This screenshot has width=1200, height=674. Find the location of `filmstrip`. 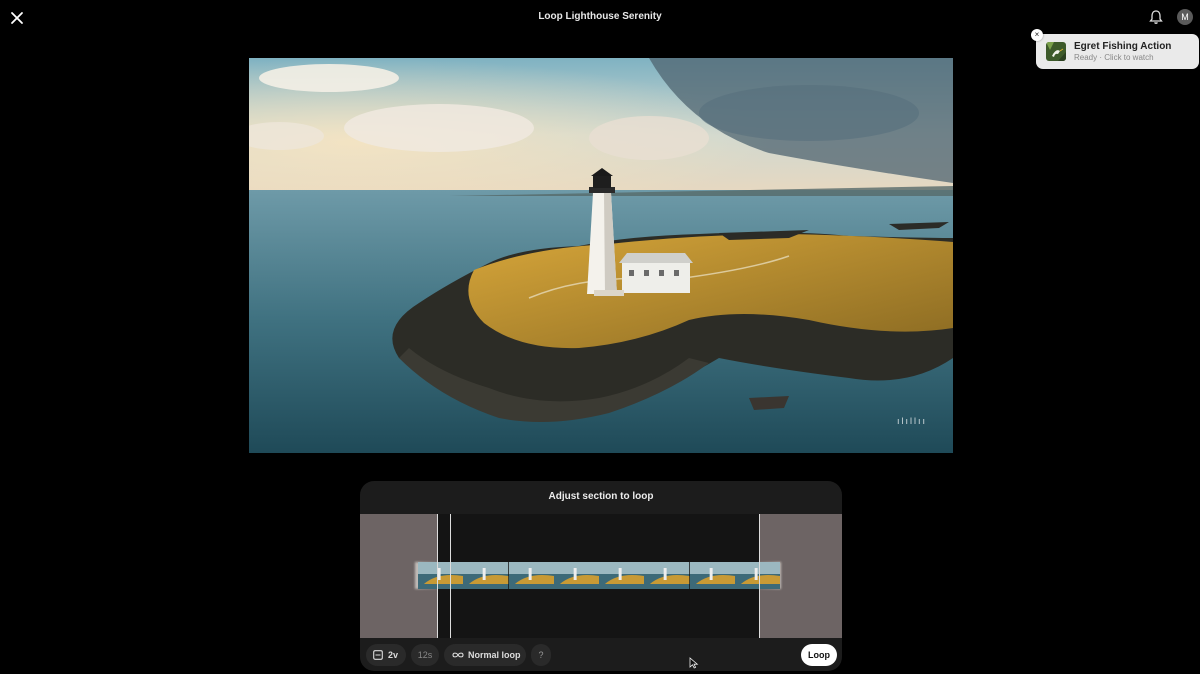

filmstrip is located at coordinates (599, 575).